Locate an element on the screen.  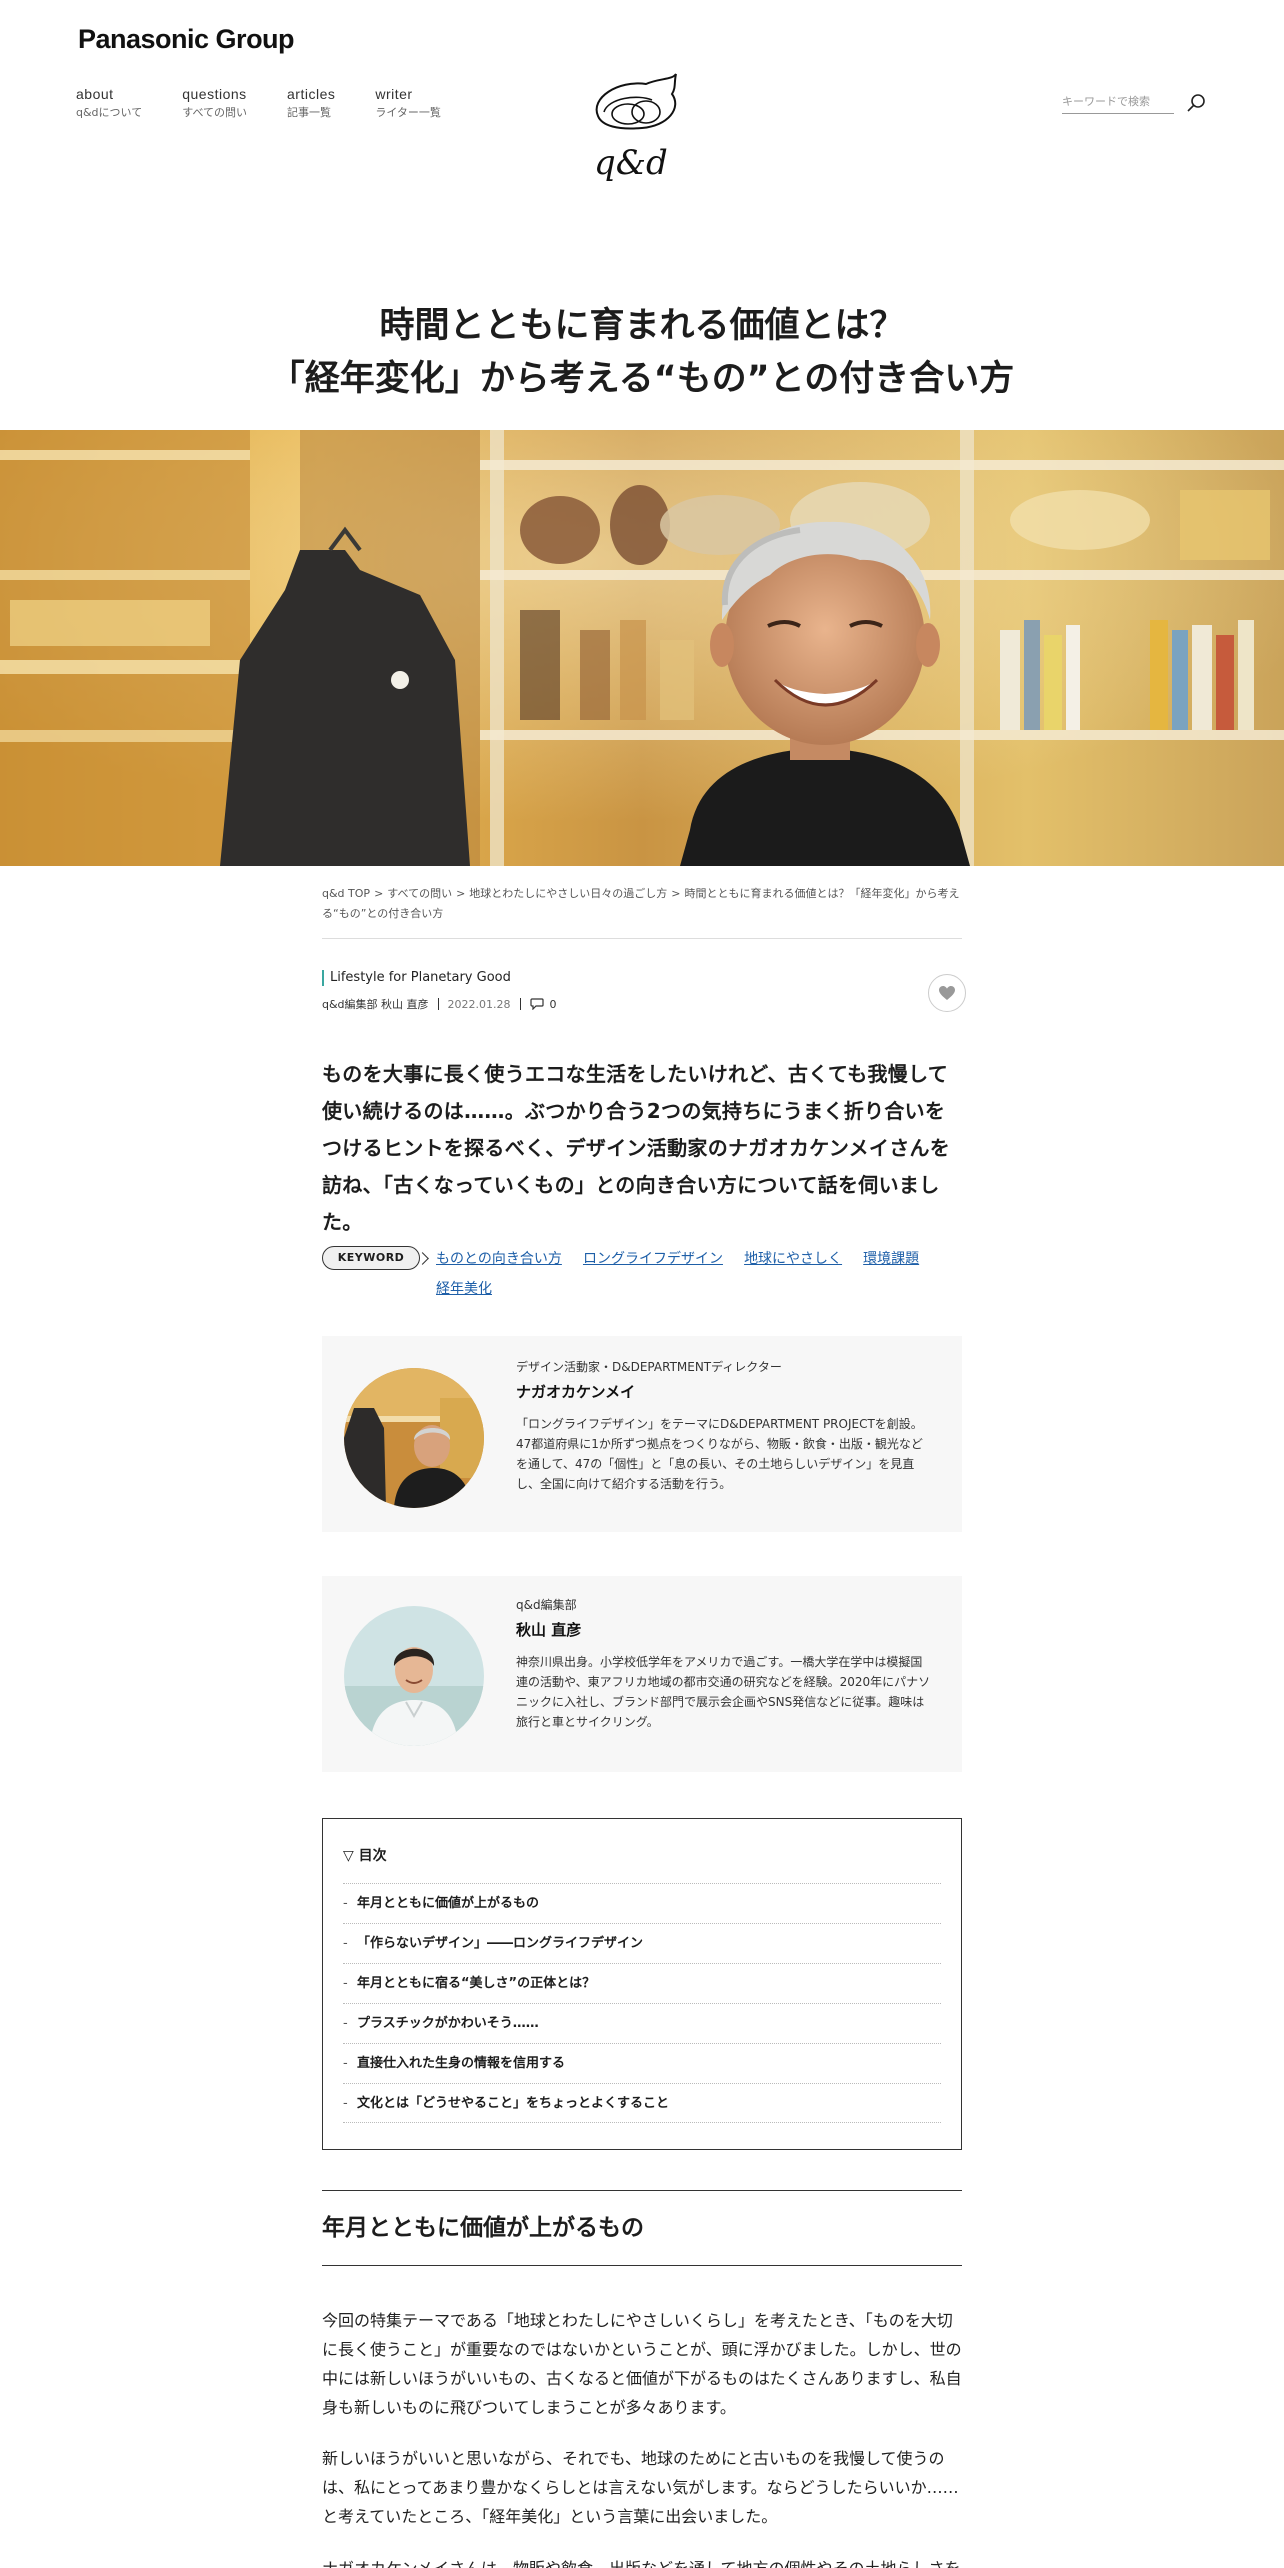
toc-item: 年月とともに価値が上がるもの is located at coordinates (642, 1903).